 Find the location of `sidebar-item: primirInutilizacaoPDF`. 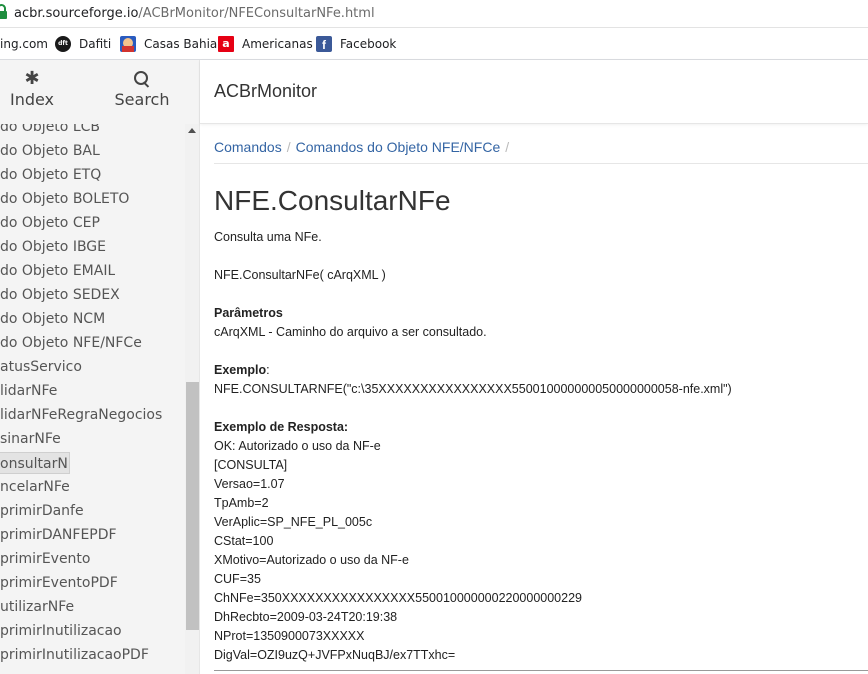

sidebar-item: primirInutilizacaoPDF is located at coordinates (74, 655).